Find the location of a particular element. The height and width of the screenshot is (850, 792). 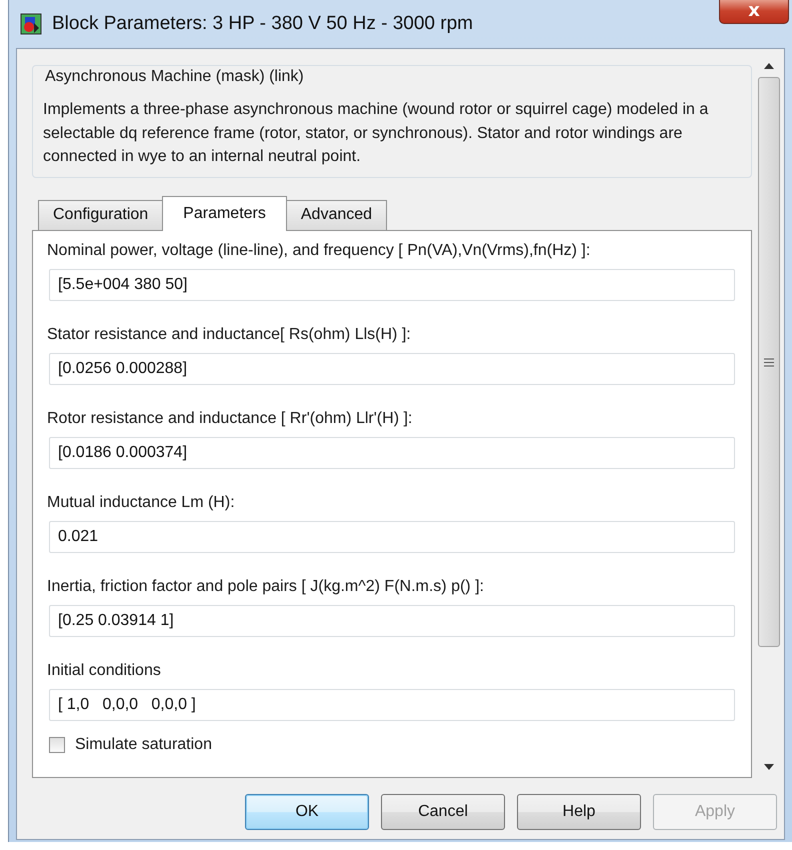

input-field: [0.0186 0.000374] is located at coordinates (392, 452).